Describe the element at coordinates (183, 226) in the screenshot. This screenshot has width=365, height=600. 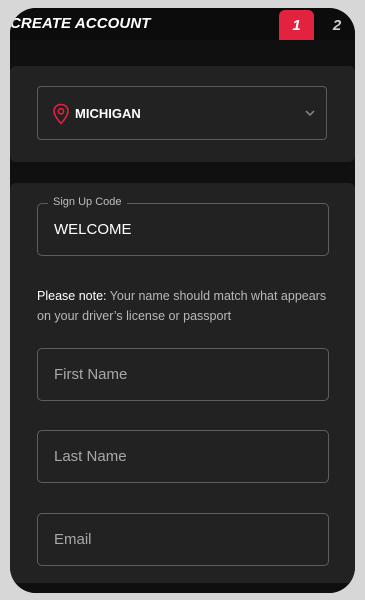
I see `signup-code-field: Sign Up Code WELCOME` at that location.